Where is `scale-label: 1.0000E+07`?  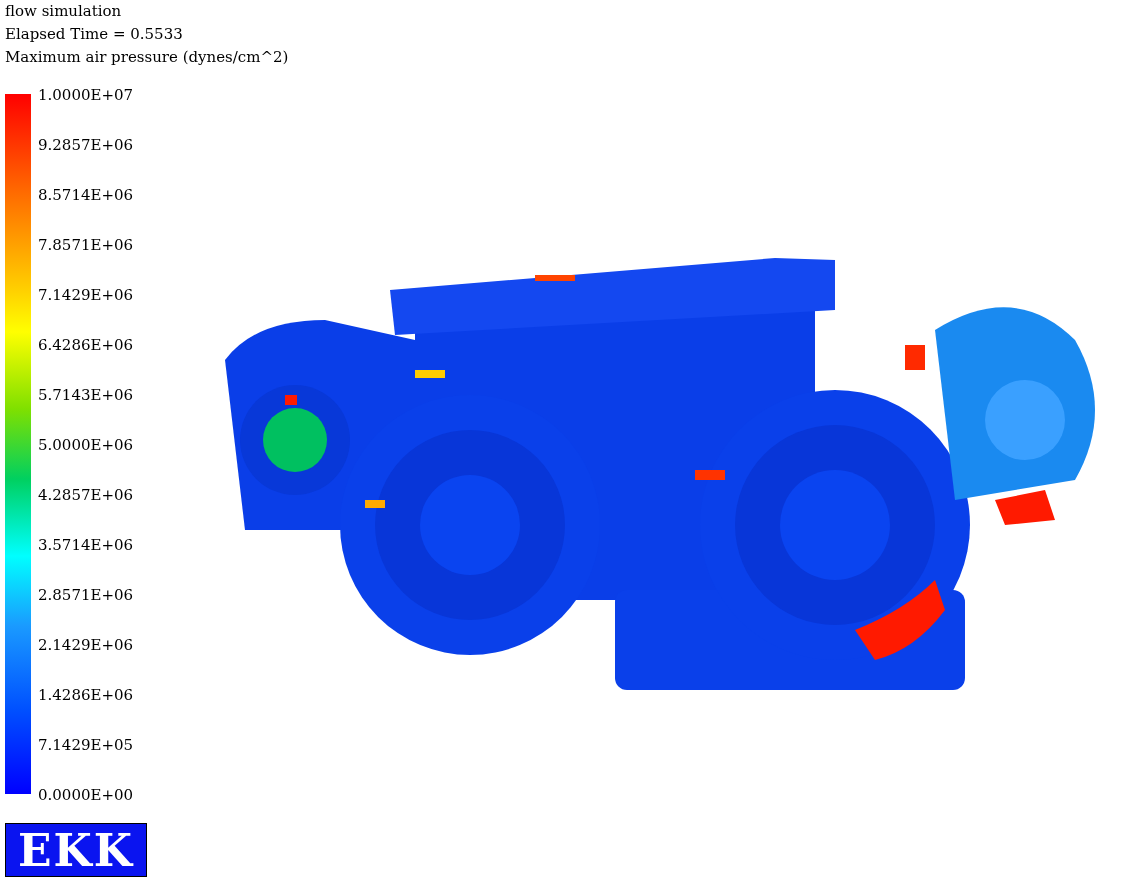 scale-label: 1.0000E+07 is located at coordinates (86, 95).